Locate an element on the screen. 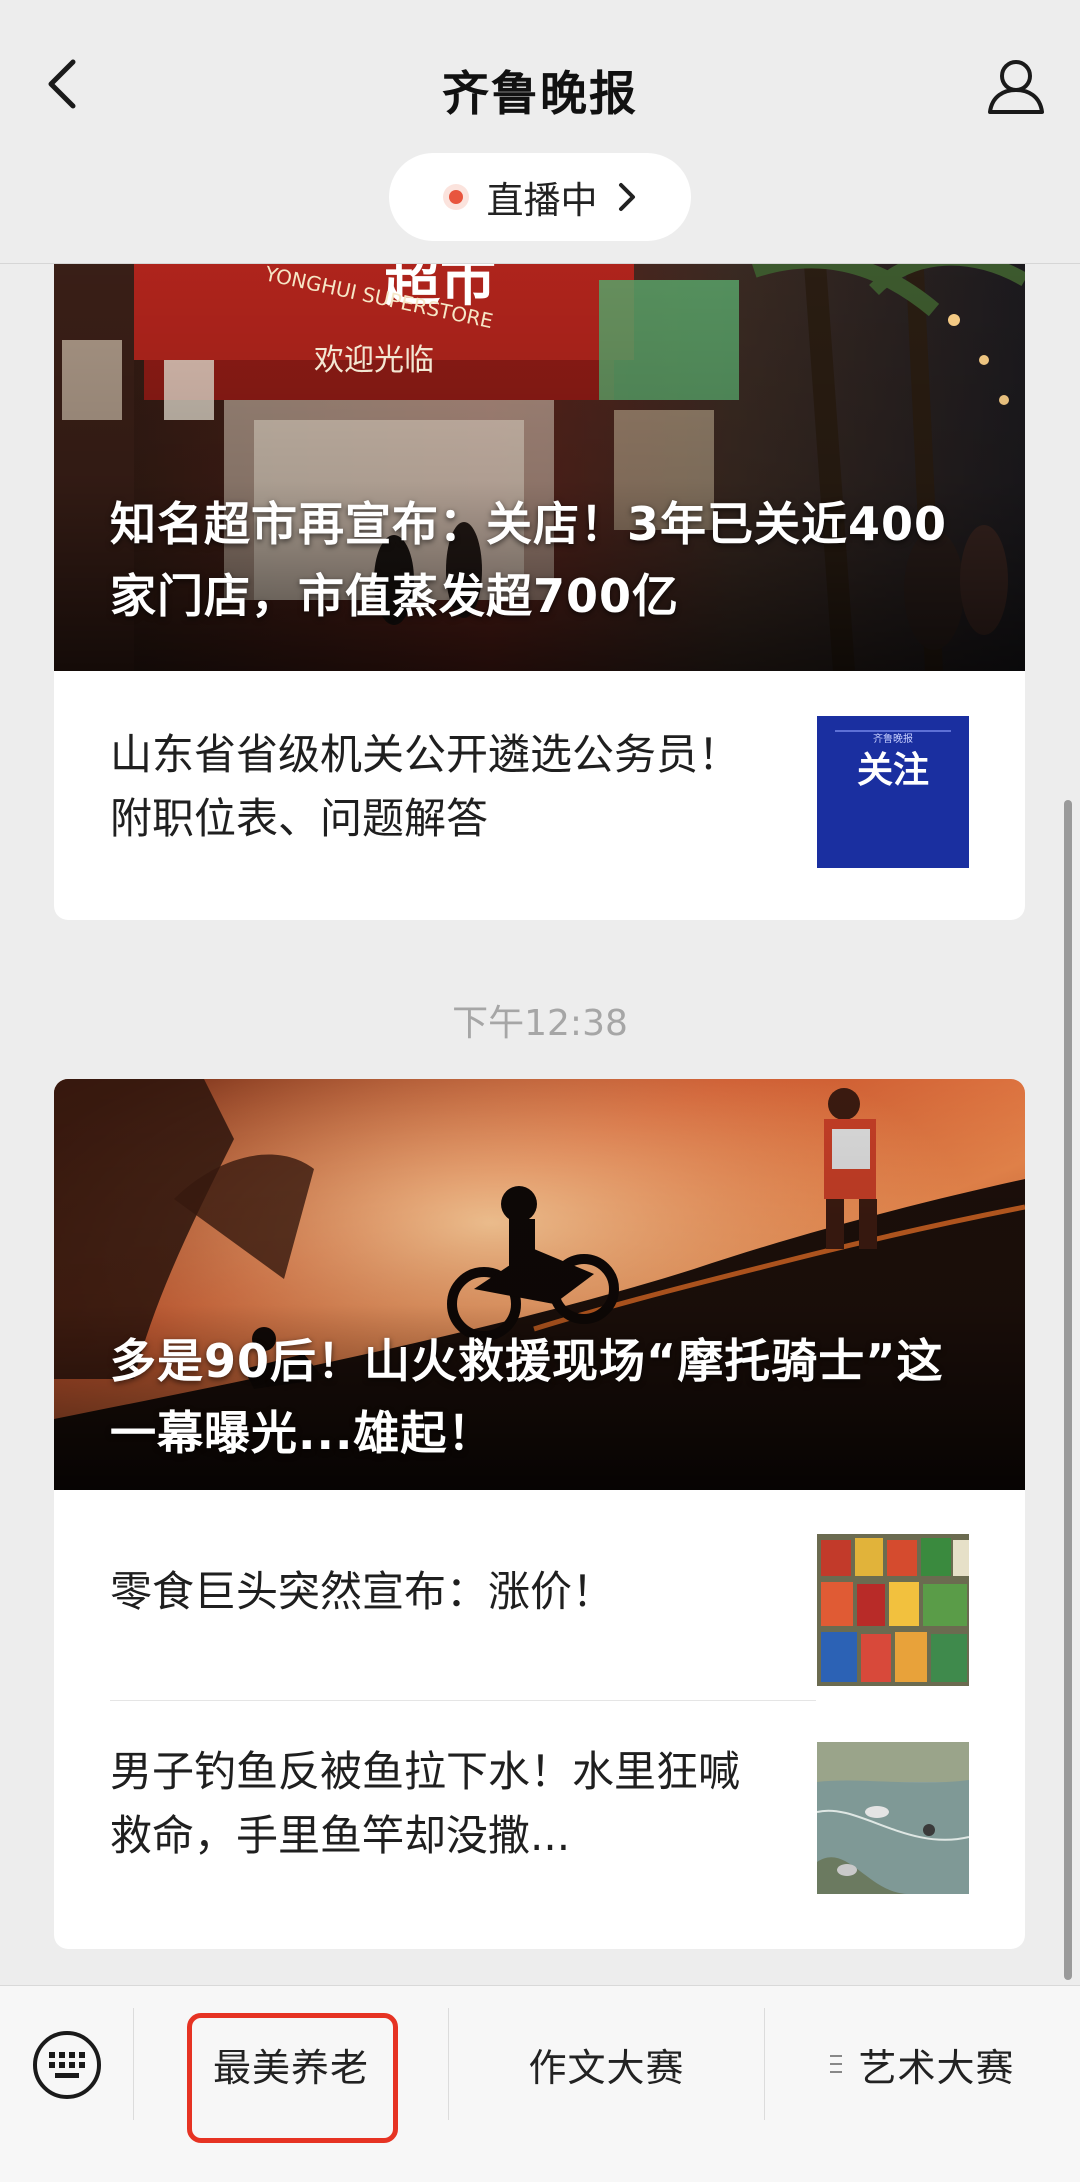 This screenshot has height=2182, width=1080. profile-button is located at coordinates (1016, 86).